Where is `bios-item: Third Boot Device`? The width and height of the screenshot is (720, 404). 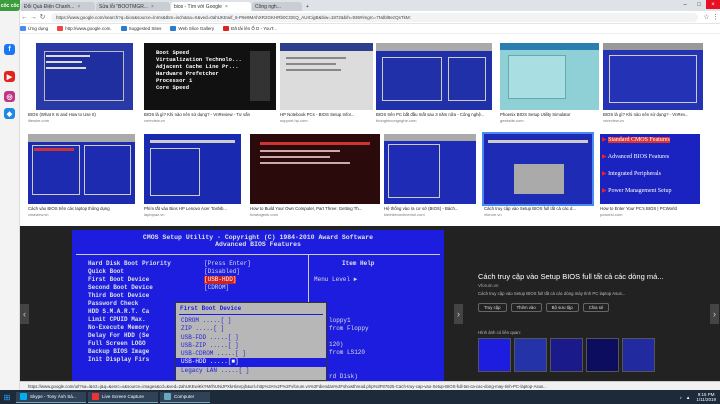 bios-item: Third Boot Device is located at coordinates (119, 295).